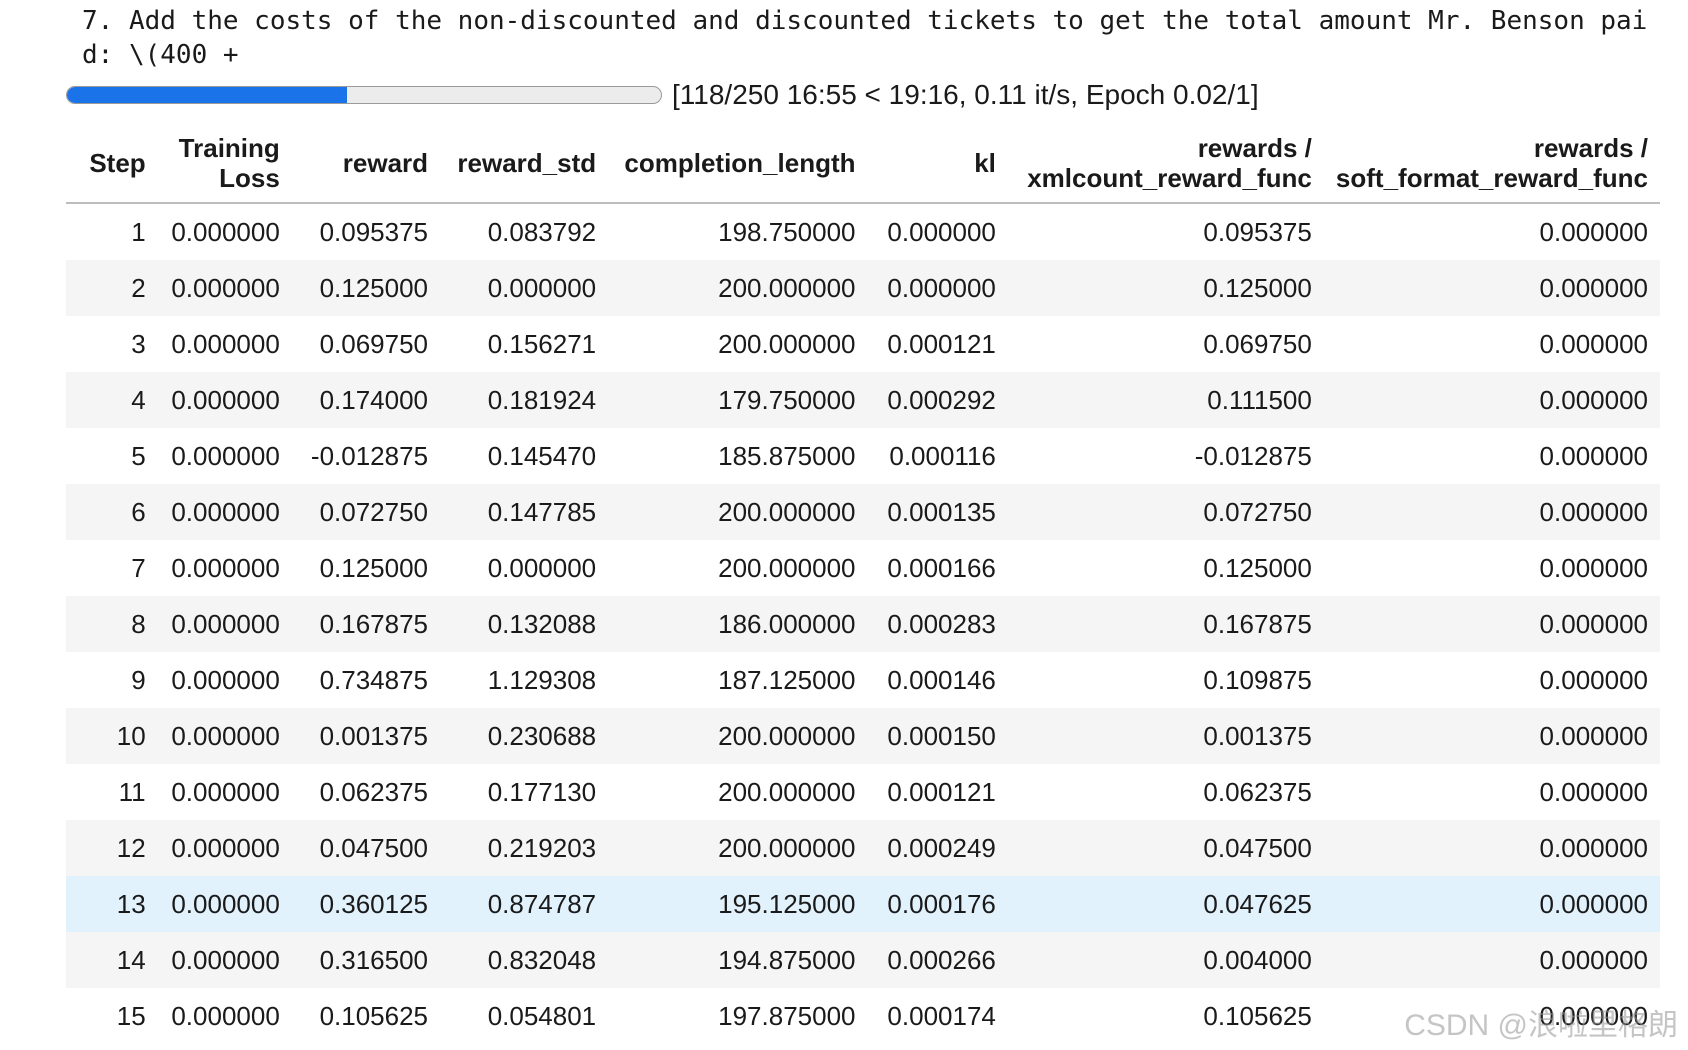 The width and height of the screenshot is (1688, 1050). What do you see at coordinates (542, 287) in the screenshot?
I see `cell-reward-std: 0.000000` at bounding box center [542, 287].